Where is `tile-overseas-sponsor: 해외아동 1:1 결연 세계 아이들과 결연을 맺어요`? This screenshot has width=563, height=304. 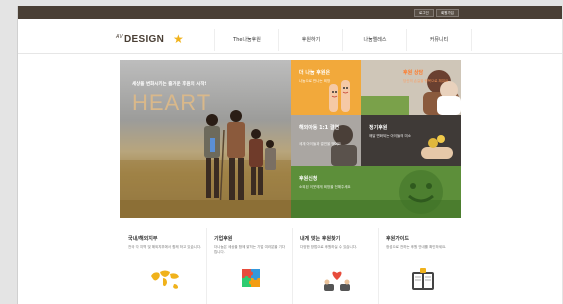 tile-overseas-sponsor: 해외아동 1:1 결연 세계 아이들과 결연을 맺어요 is located at coordinates (326, 140).